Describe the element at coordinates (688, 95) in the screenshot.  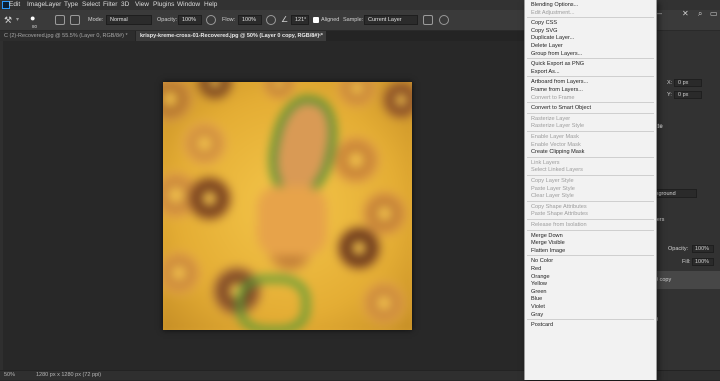
I see `y-position-field: 0 px` at that location.